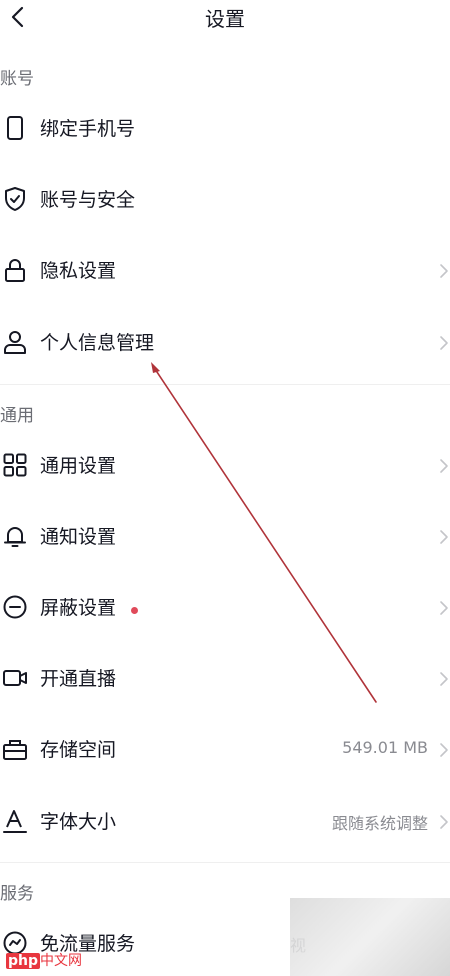 Image resolution: width=450 pixels, height=976 pixels. I want to click on section-header-services: 服务, so click(17, 894).